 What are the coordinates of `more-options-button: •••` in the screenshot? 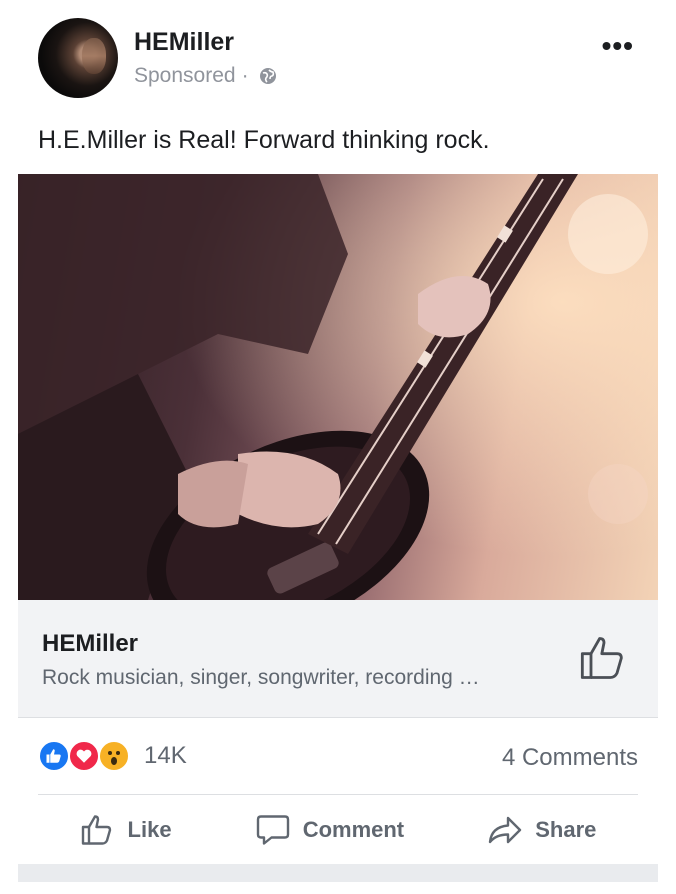 It's located at (618, 46).